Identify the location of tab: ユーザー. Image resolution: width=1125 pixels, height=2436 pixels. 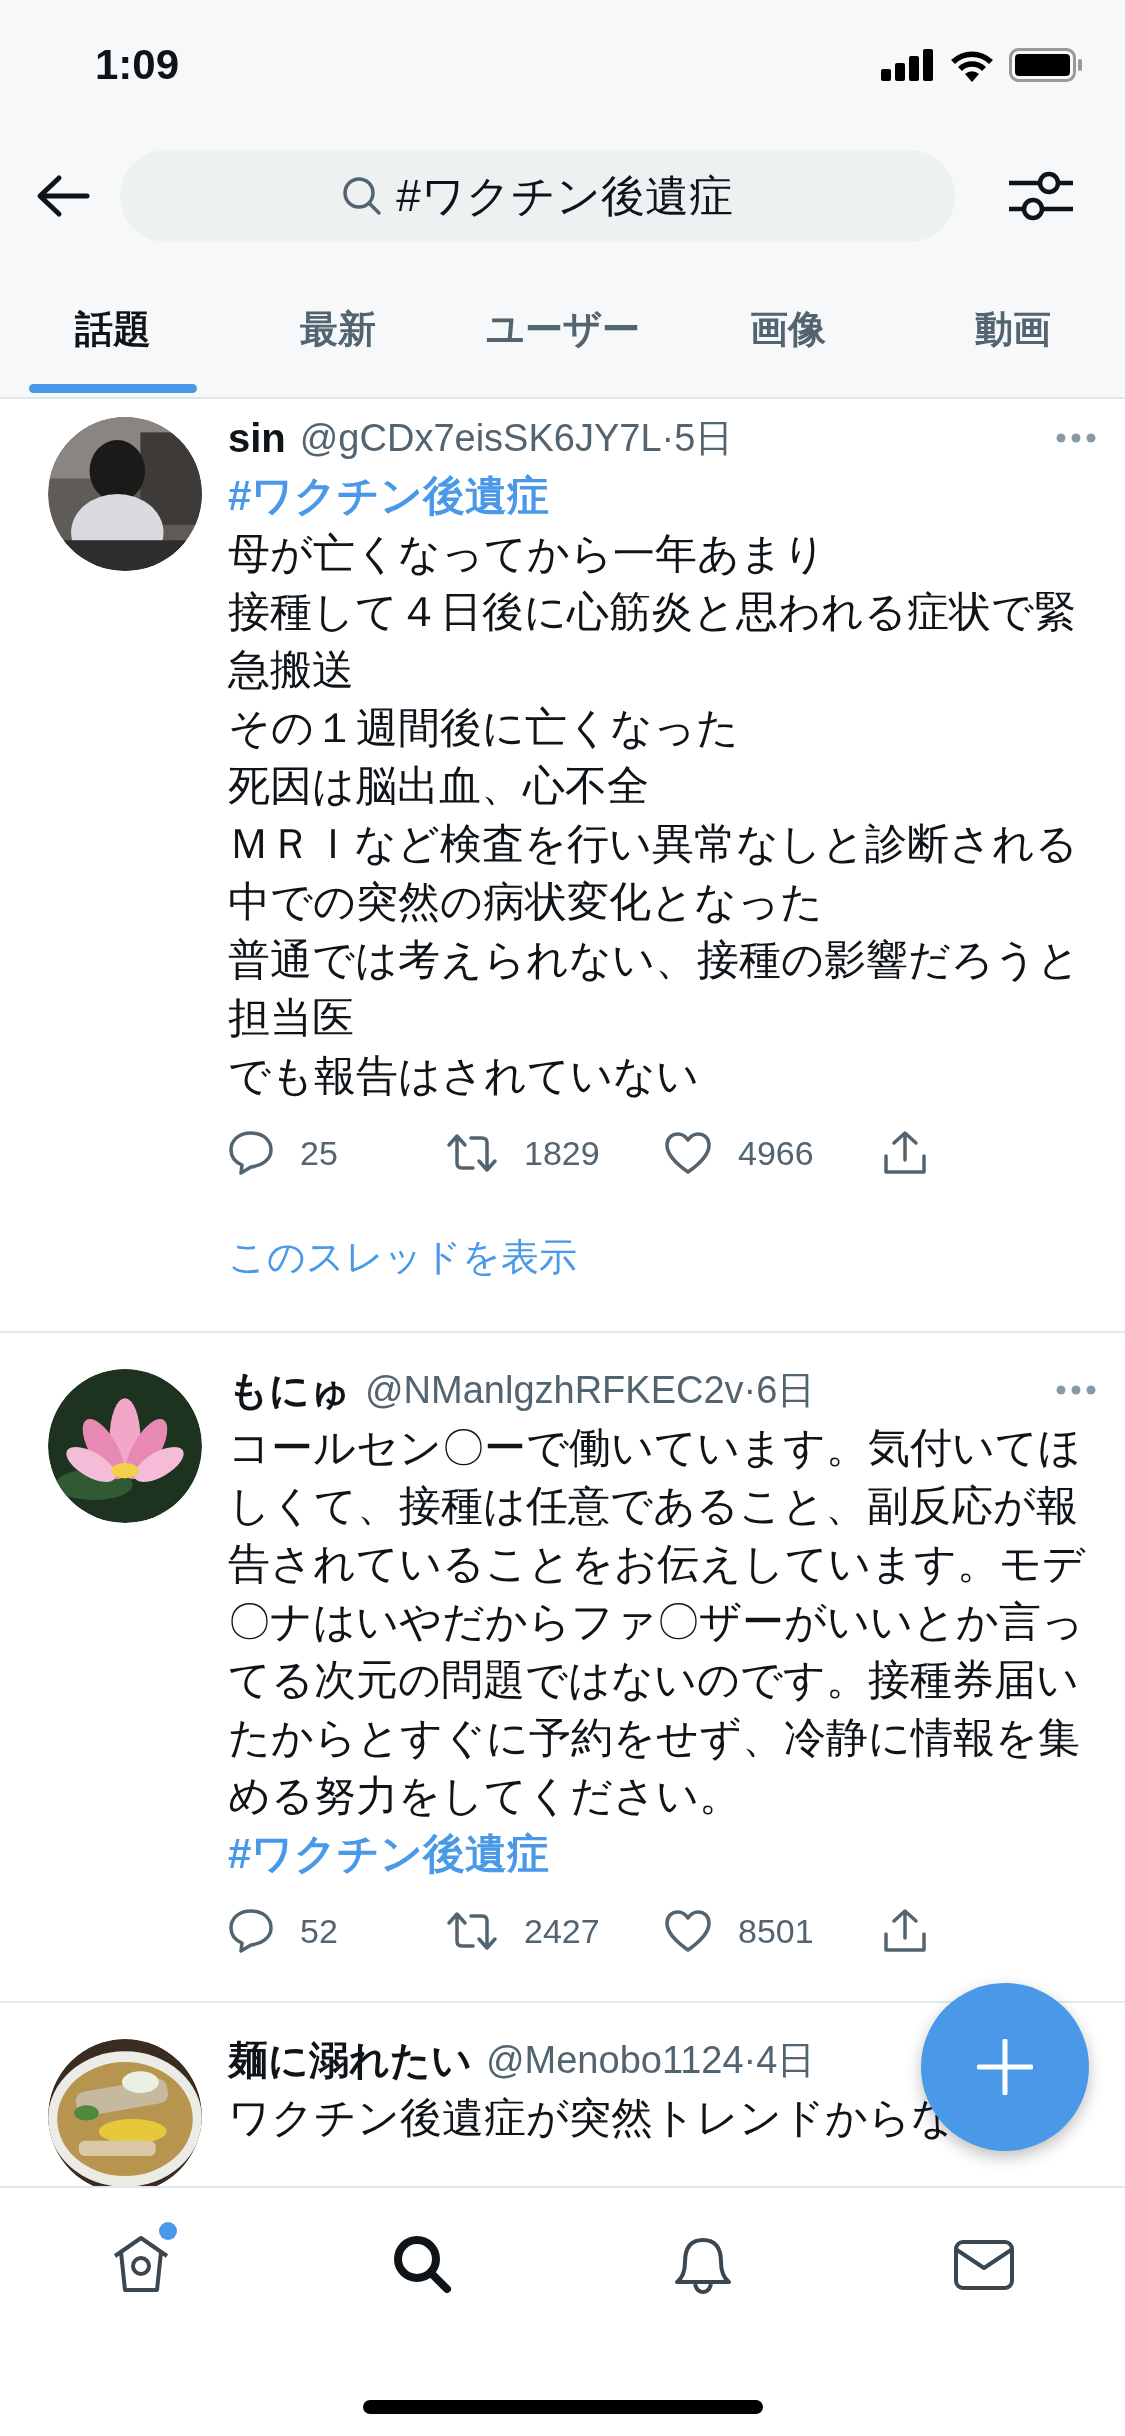
(562, 329).